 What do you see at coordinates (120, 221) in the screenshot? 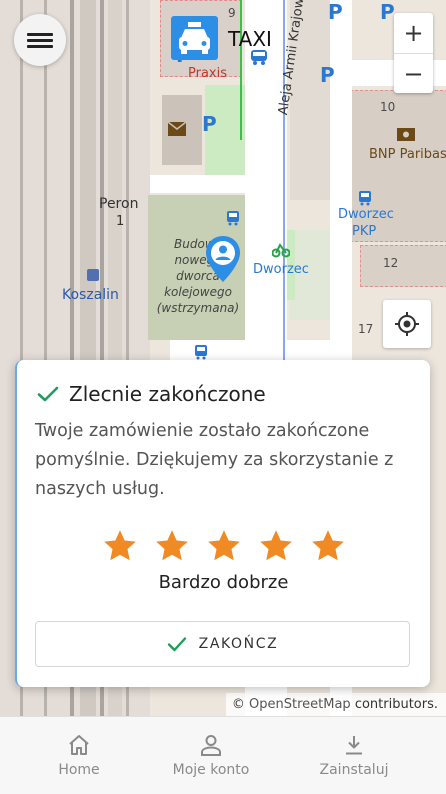
I see `map-label-peron-number: 1` at bounding box center [120, 221].